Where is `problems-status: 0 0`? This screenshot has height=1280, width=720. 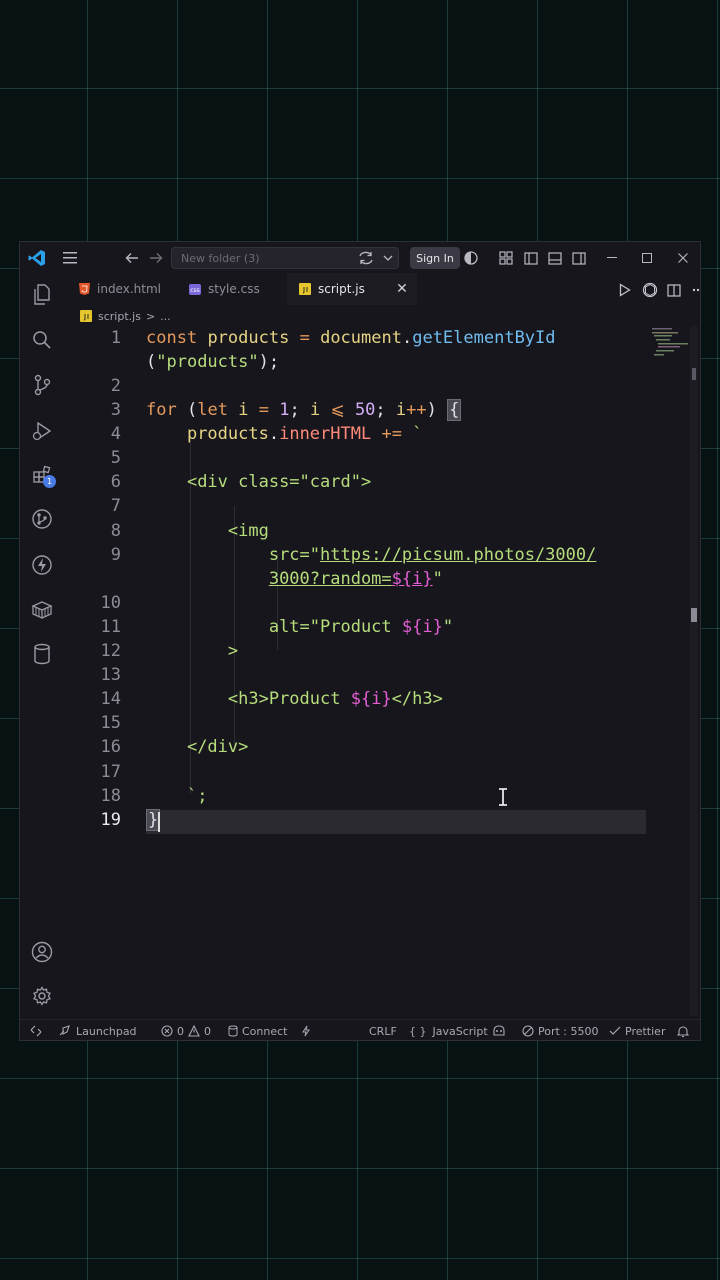 problems-status: 0 0 is located at coordinates (186, 1030).